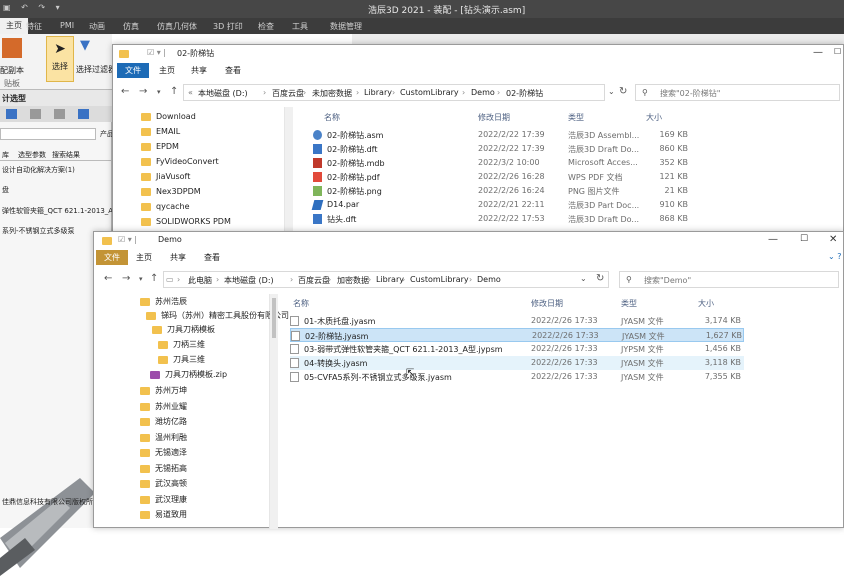 This screenshot has width=844, height=578. What do you see at coordinates (160, 134) in the screenshot?
I see `nav-item: EMAIL` at bounding box center [160, 134].